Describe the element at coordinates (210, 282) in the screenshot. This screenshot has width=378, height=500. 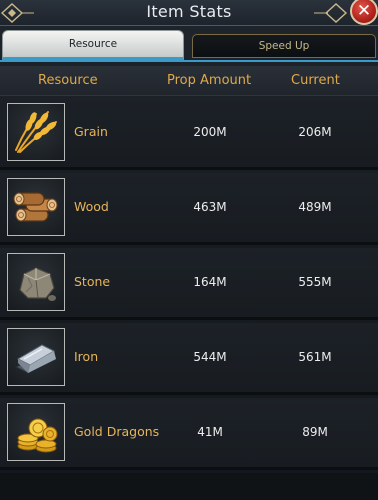
I see `prop-amount-value: 164M` at that location.